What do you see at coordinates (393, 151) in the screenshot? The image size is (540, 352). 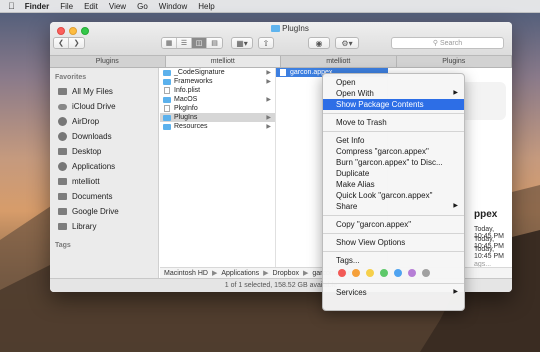 I see `menu-item-compress: Compress "garcon.appex"` at bounding box center [393, 151].